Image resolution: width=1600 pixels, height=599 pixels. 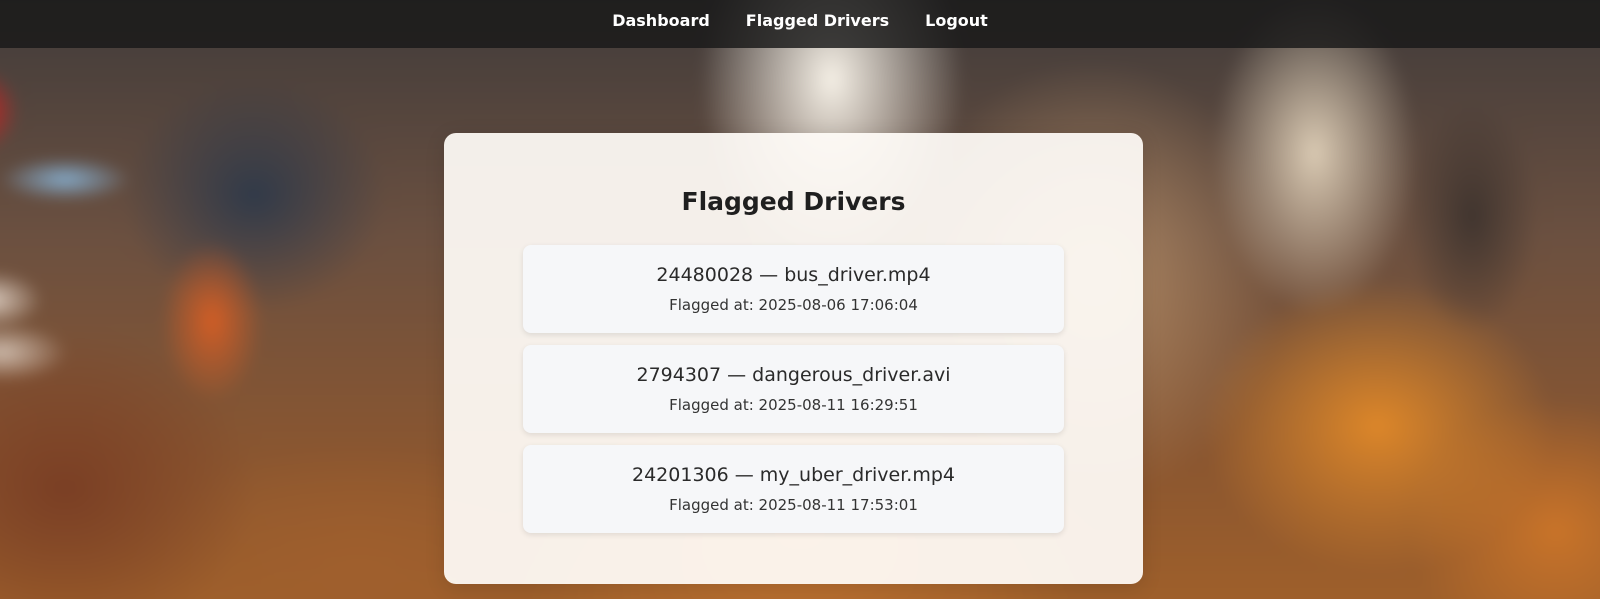 What do you see at coordinates (793, 275) in the screenshot?
I see `entry-title: 24480028 — bus_driver.mp4` at bounding box center [793, 275].